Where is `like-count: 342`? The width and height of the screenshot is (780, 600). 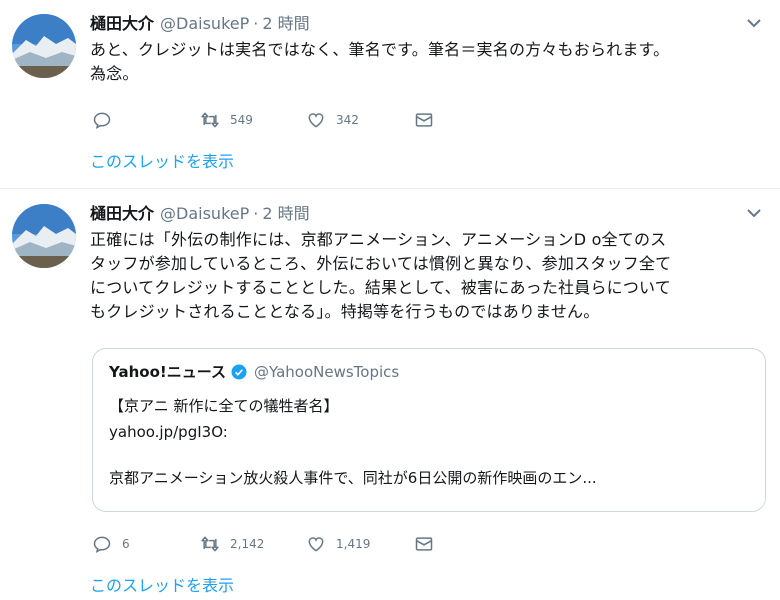 like-count: 342 is located at coordinates (347, 120).